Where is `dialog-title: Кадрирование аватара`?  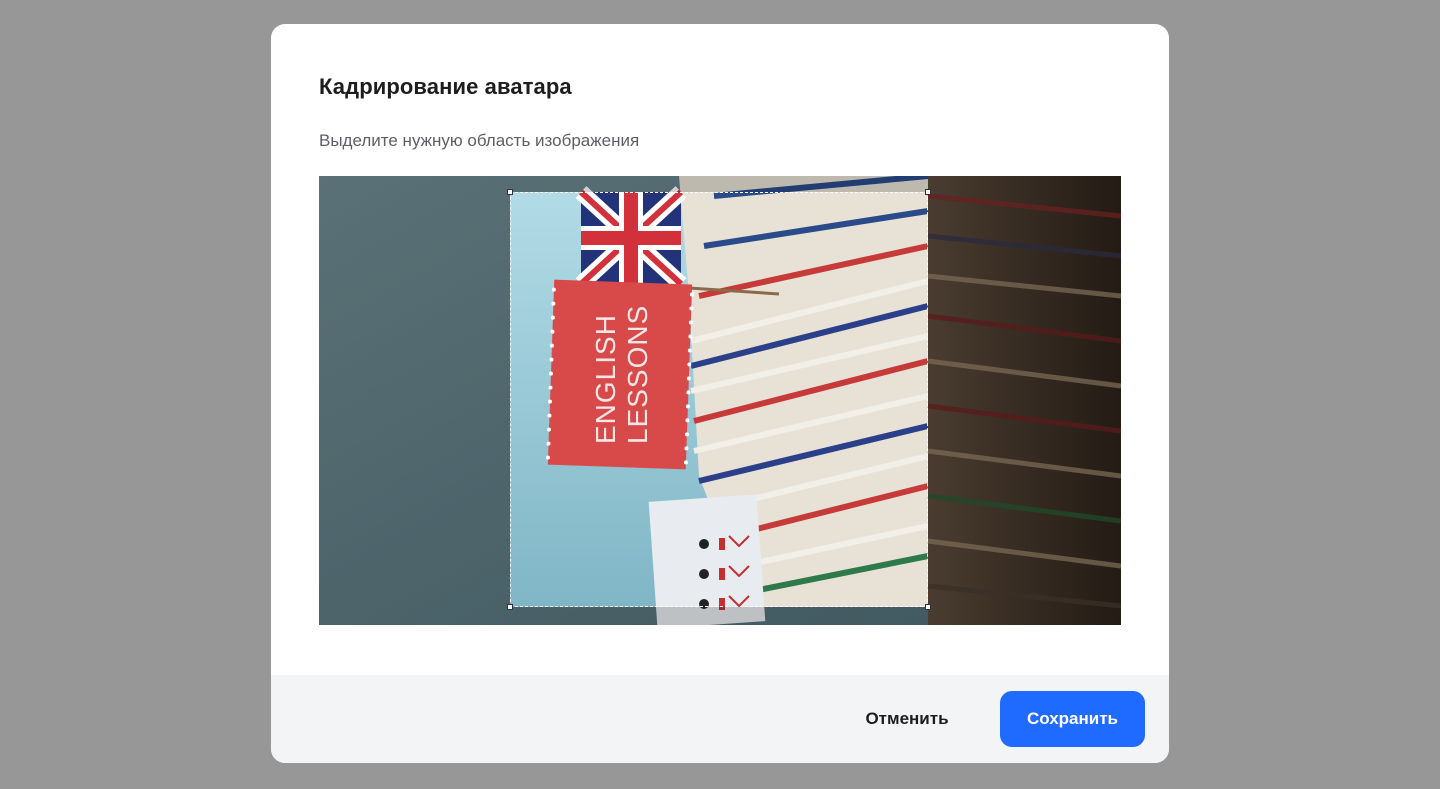
dialog-title: Кадрирование аватара is located at coordinates (445, 86).